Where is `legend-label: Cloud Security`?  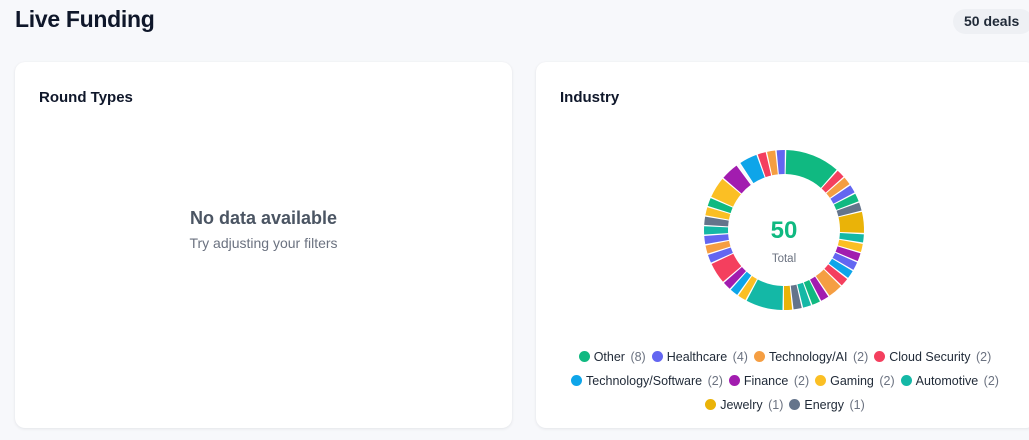 legend-label: Cloud Security is located at coordinates (930, 357).